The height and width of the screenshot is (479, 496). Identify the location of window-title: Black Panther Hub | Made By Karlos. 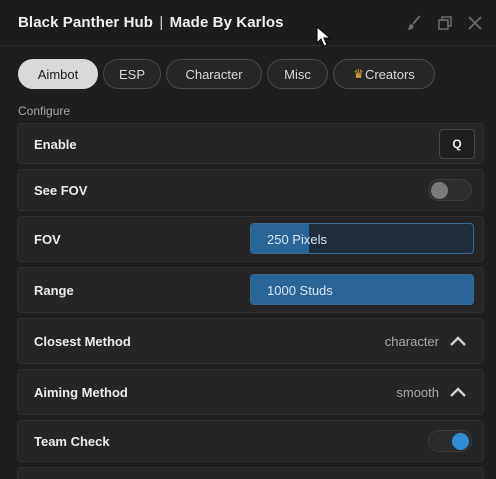
(151, 22).